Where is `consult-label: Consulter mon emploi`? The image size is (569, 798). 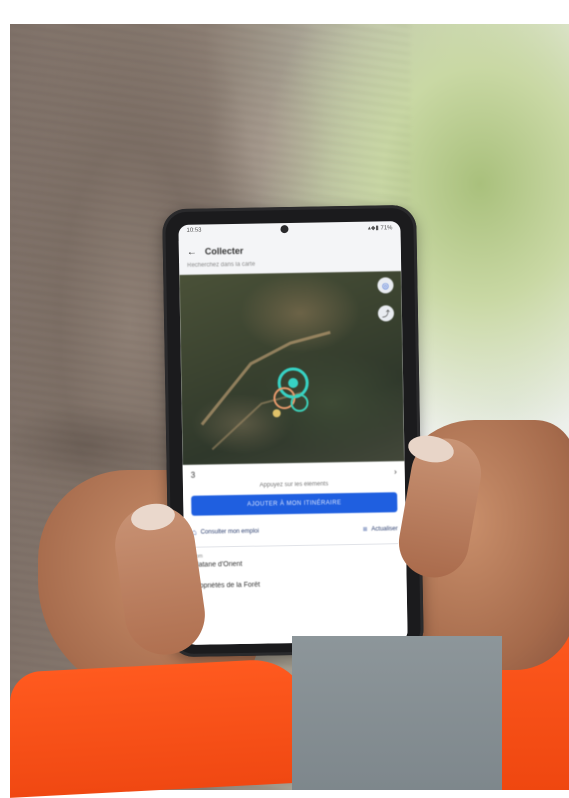
consult-label: Consulter mon emploi is located at coordinates (229, 532).